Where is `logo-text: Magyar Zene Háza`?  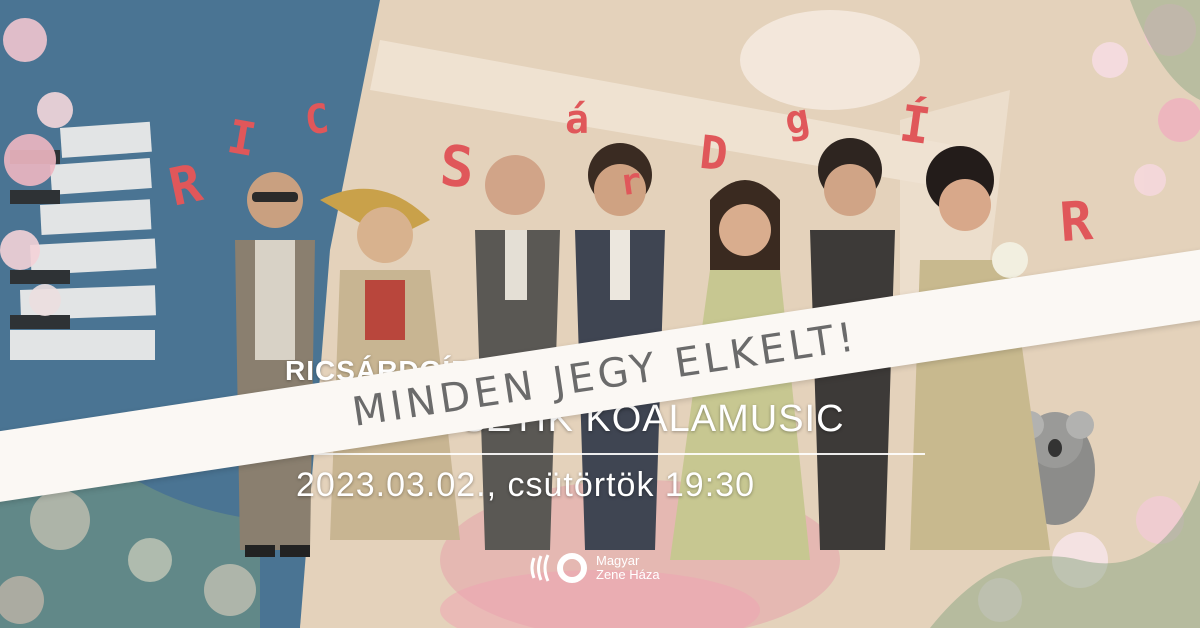 logo-text: Magyar Zene Háza is located at coordinates (628, 568).